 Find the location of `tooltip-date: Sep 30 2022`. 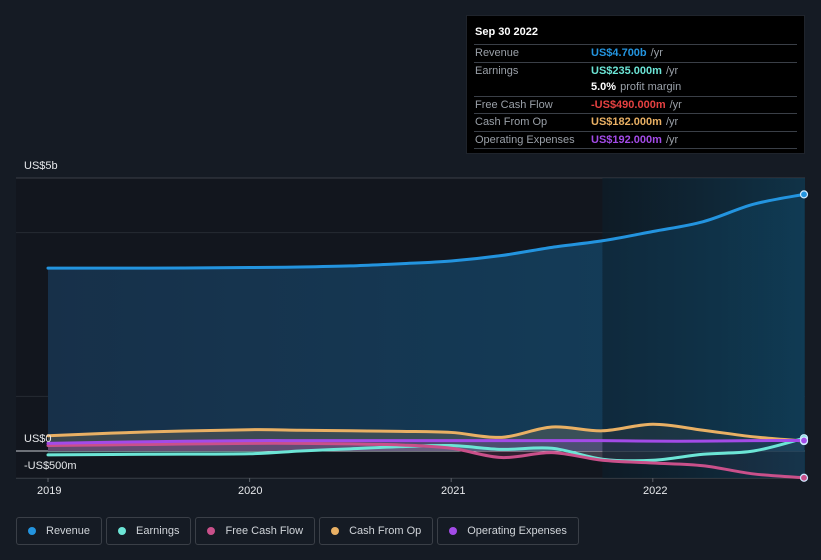

tooltip-date: Sep 30 2022 is located at coordinates (635, 34).